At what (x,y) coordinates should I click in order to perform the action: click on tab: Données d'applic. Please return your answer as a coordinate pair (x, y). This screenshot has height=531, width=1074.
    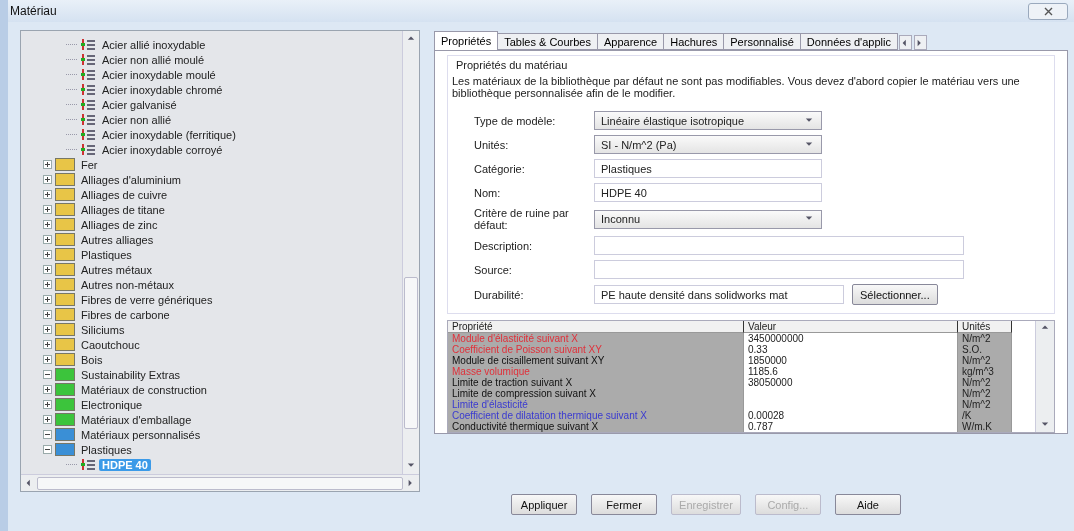
    Looking at the image, I should click on (848, 41).